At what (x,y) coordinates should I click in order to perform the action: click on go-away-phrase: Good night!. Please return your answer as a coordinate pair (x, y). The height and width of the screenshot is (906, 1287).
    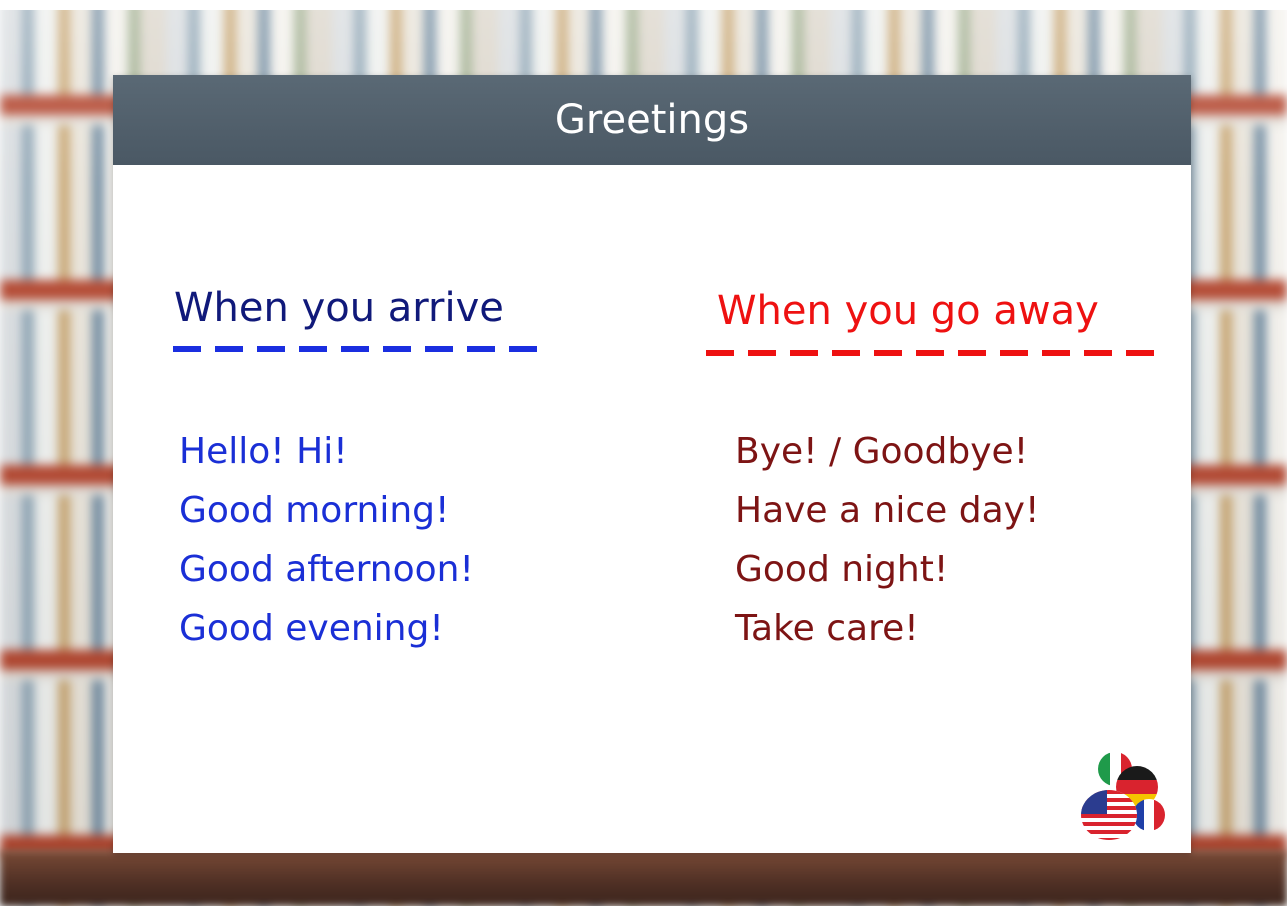
    Looking at the image, I should click on (842, 569).